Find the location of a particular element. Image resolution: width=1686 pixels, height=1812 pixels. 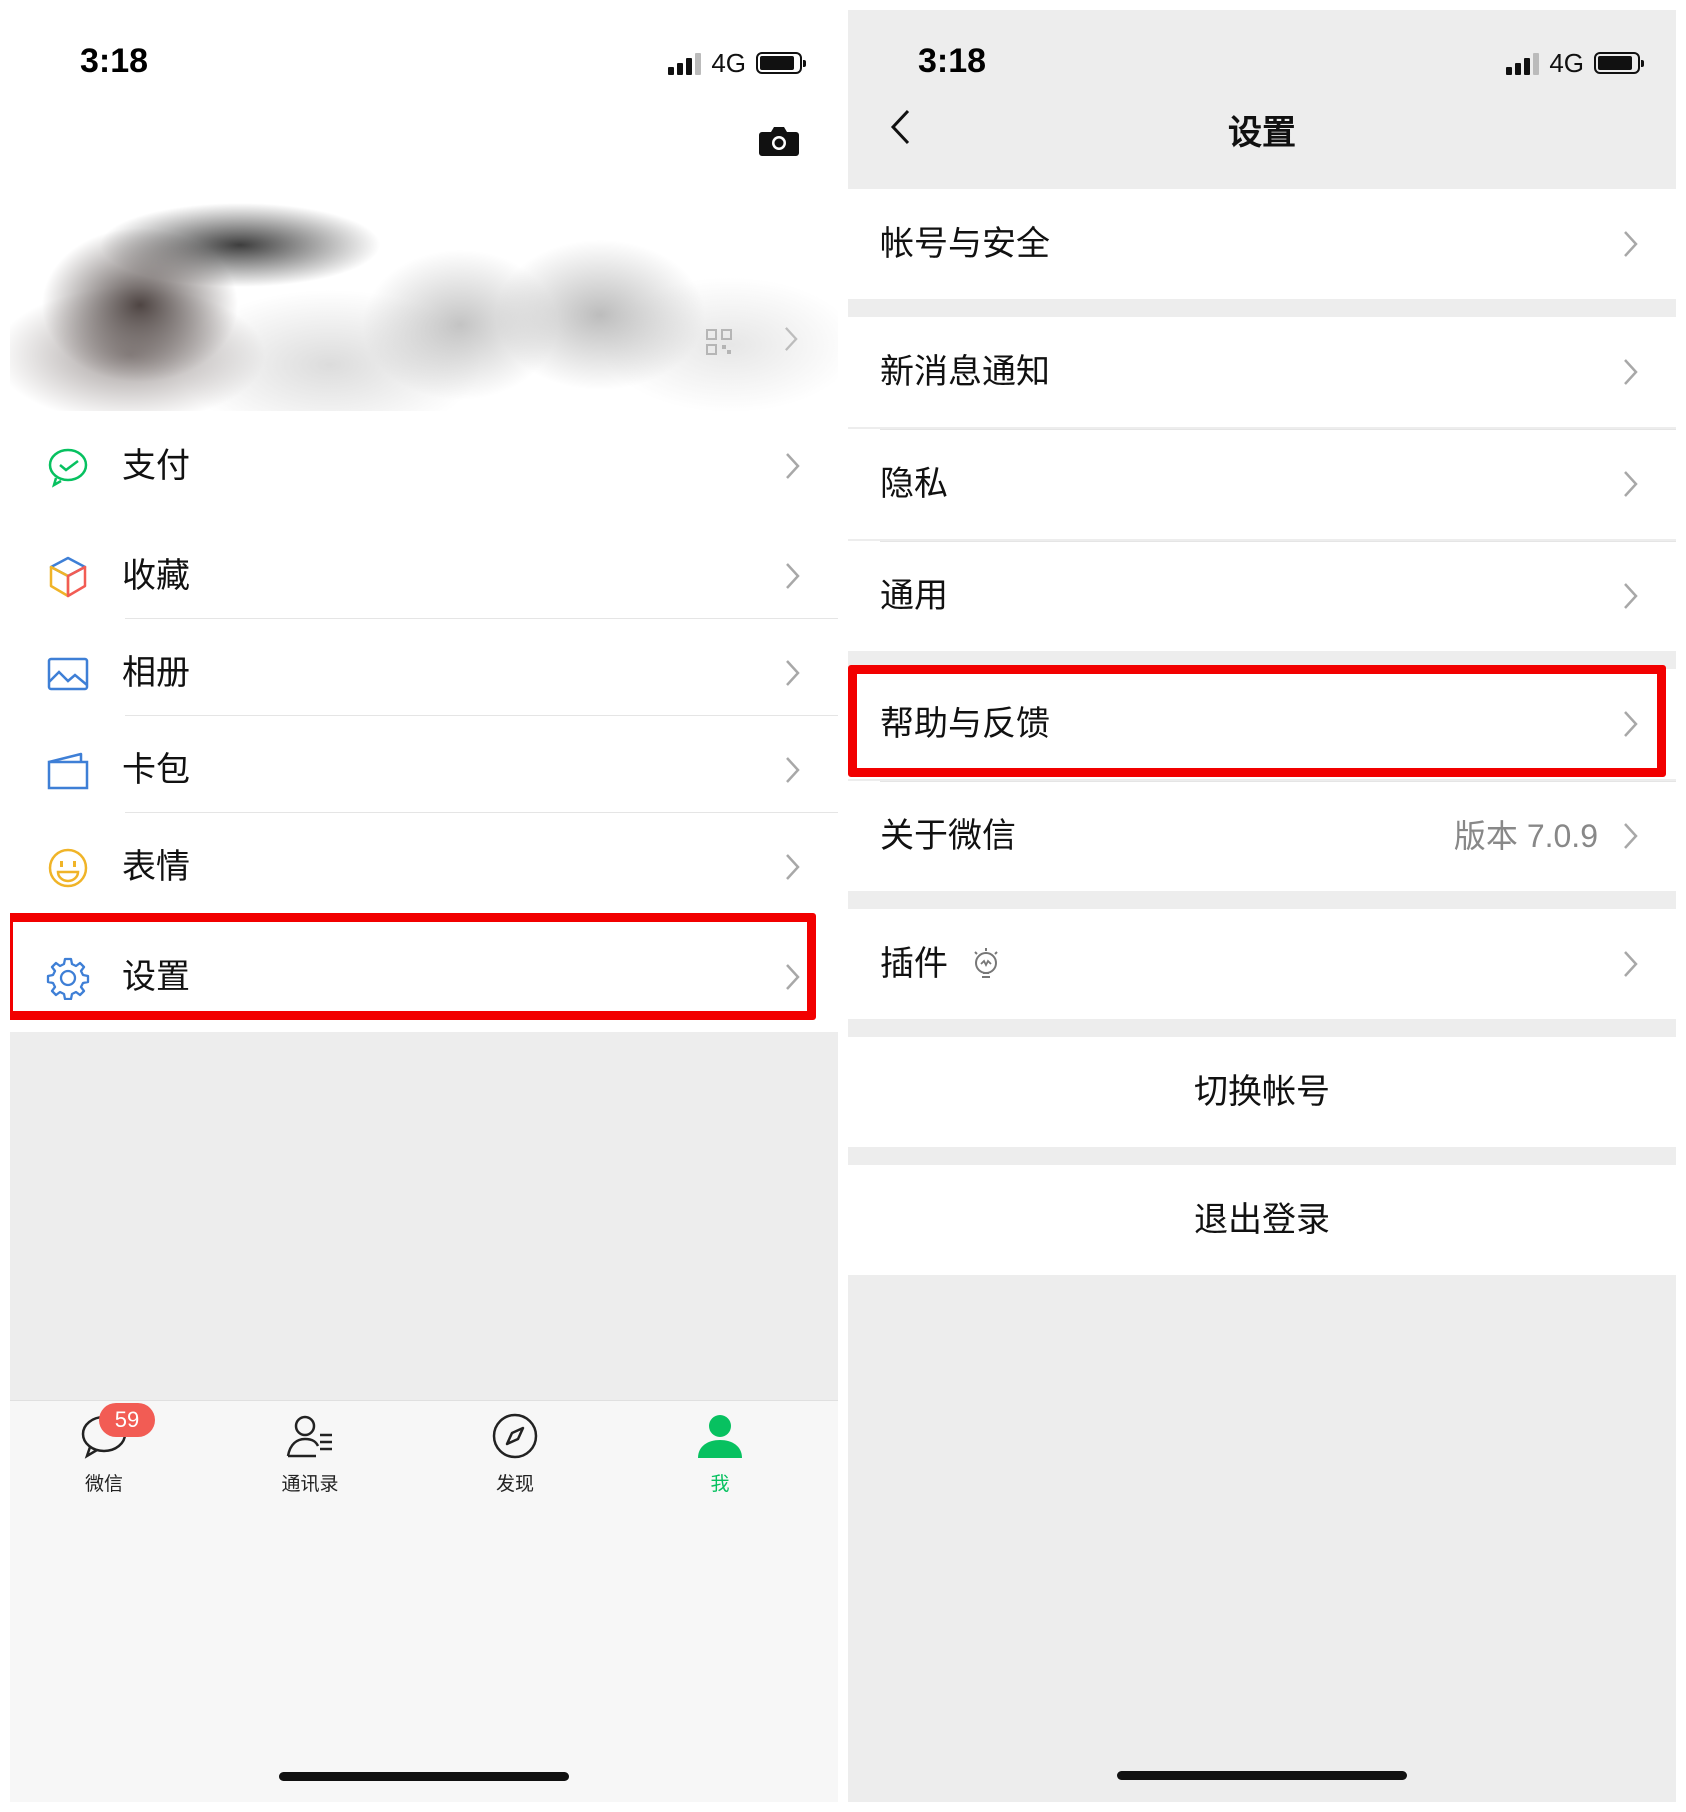

person-icon is located at coordinates (720, 1436).